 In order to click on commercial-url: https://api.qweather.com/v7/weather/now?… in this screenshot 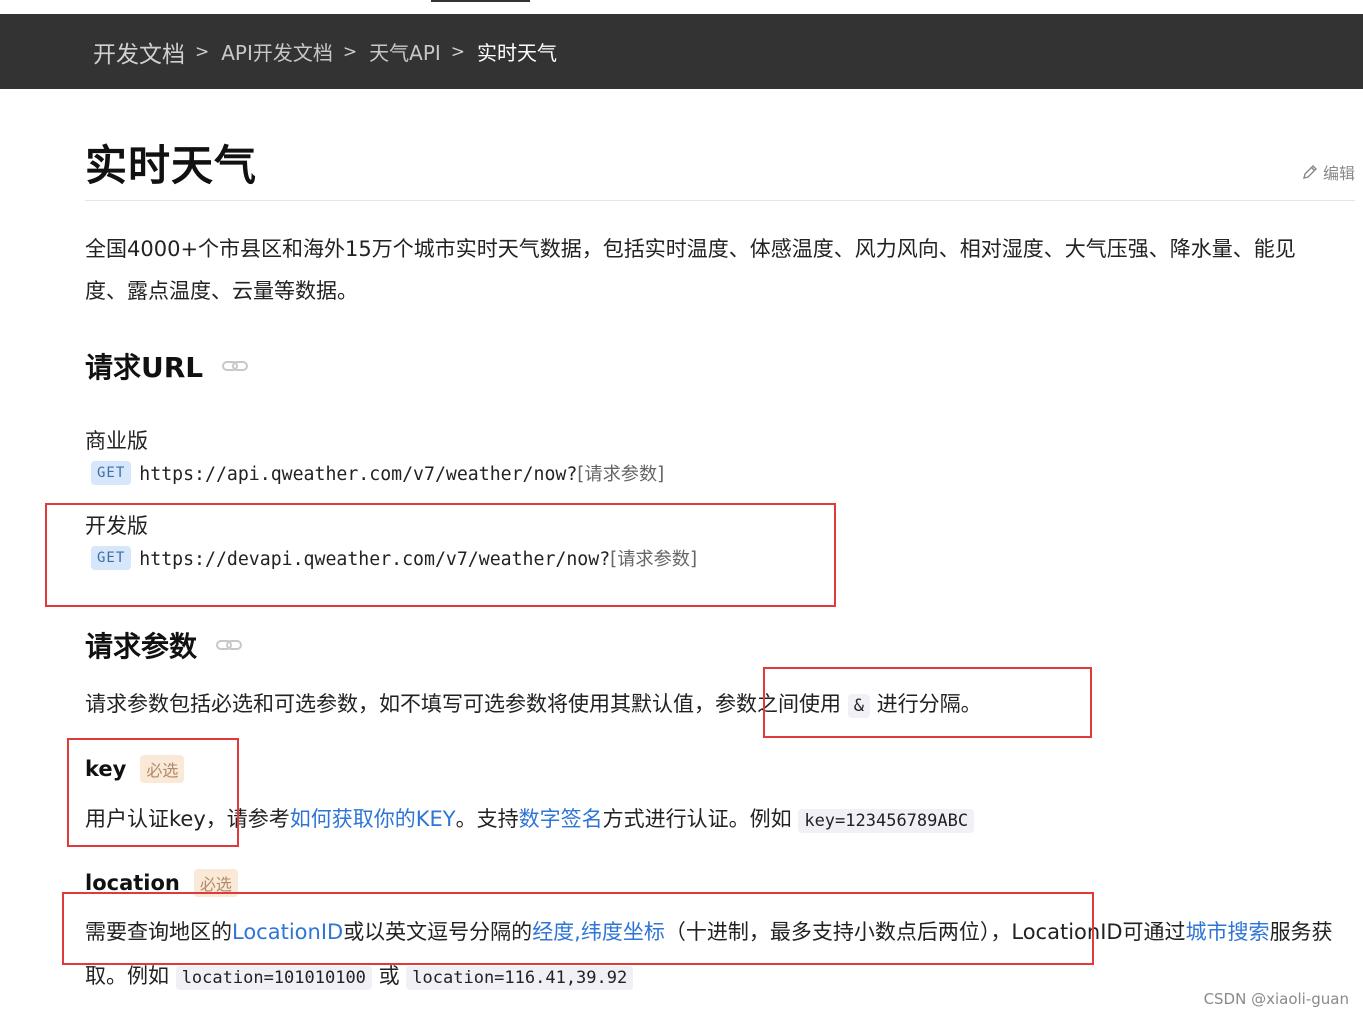, I will do `click(401, 473)`.